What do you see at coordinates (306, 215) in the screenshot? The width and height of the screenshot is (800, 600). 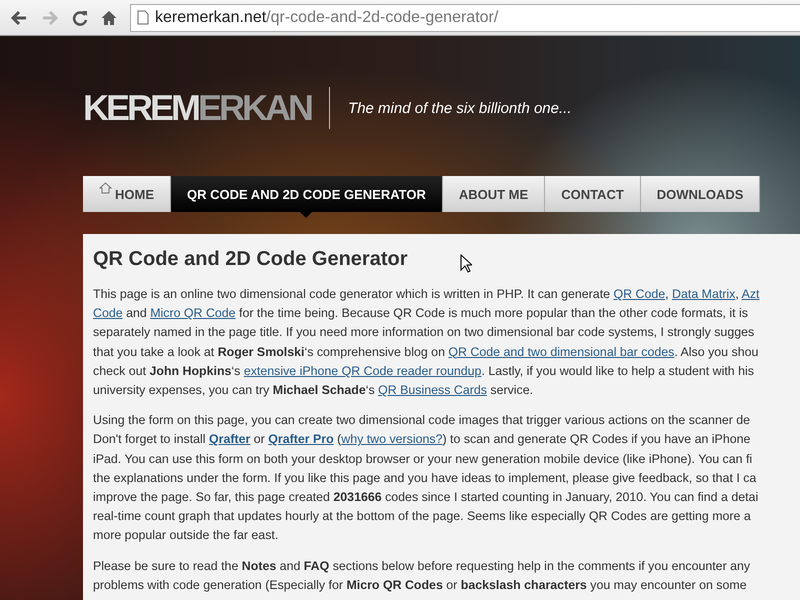 I see `triangle-pointer-icon` at bounding box center [306, 215].